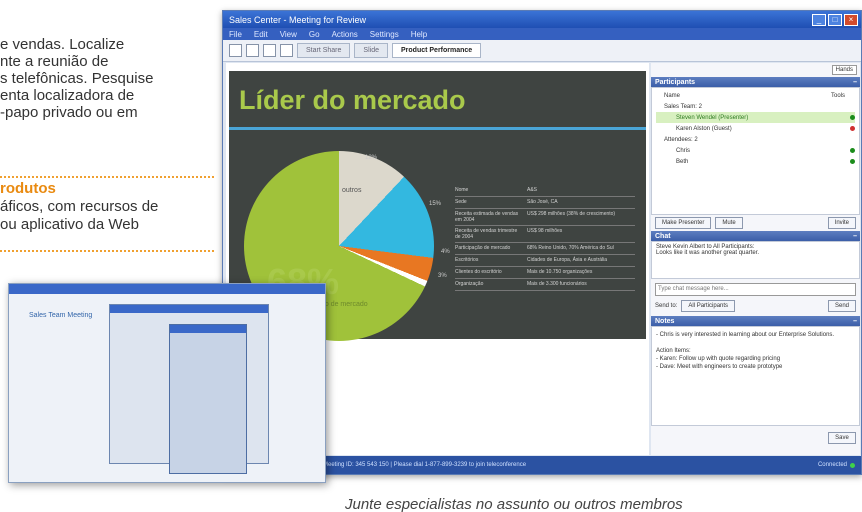  I want to click on inset-window-bar, so click(208, 329).